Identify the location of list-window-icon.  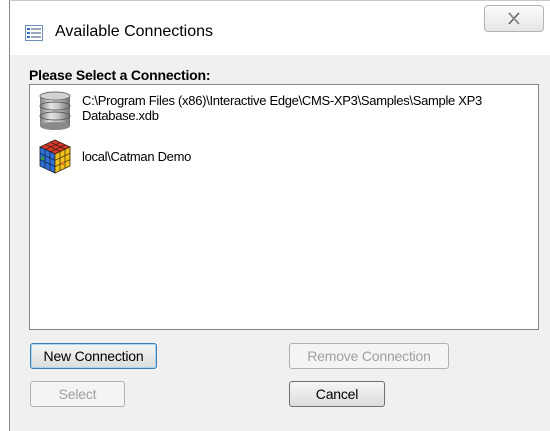
(34, 33).